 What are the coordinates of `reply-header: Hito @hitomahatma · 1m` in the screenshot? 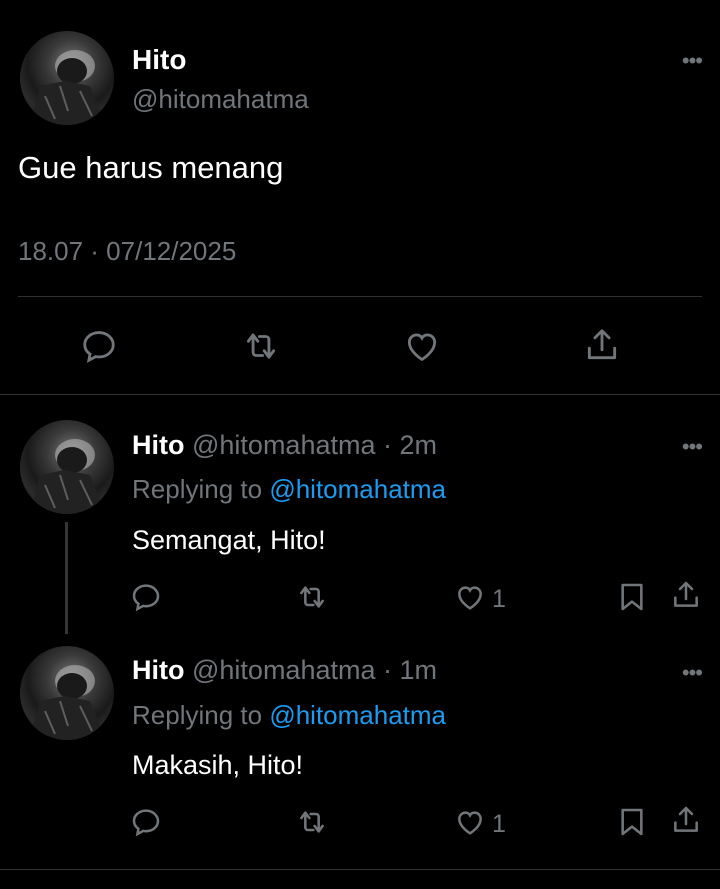 It's located at (284, 670).